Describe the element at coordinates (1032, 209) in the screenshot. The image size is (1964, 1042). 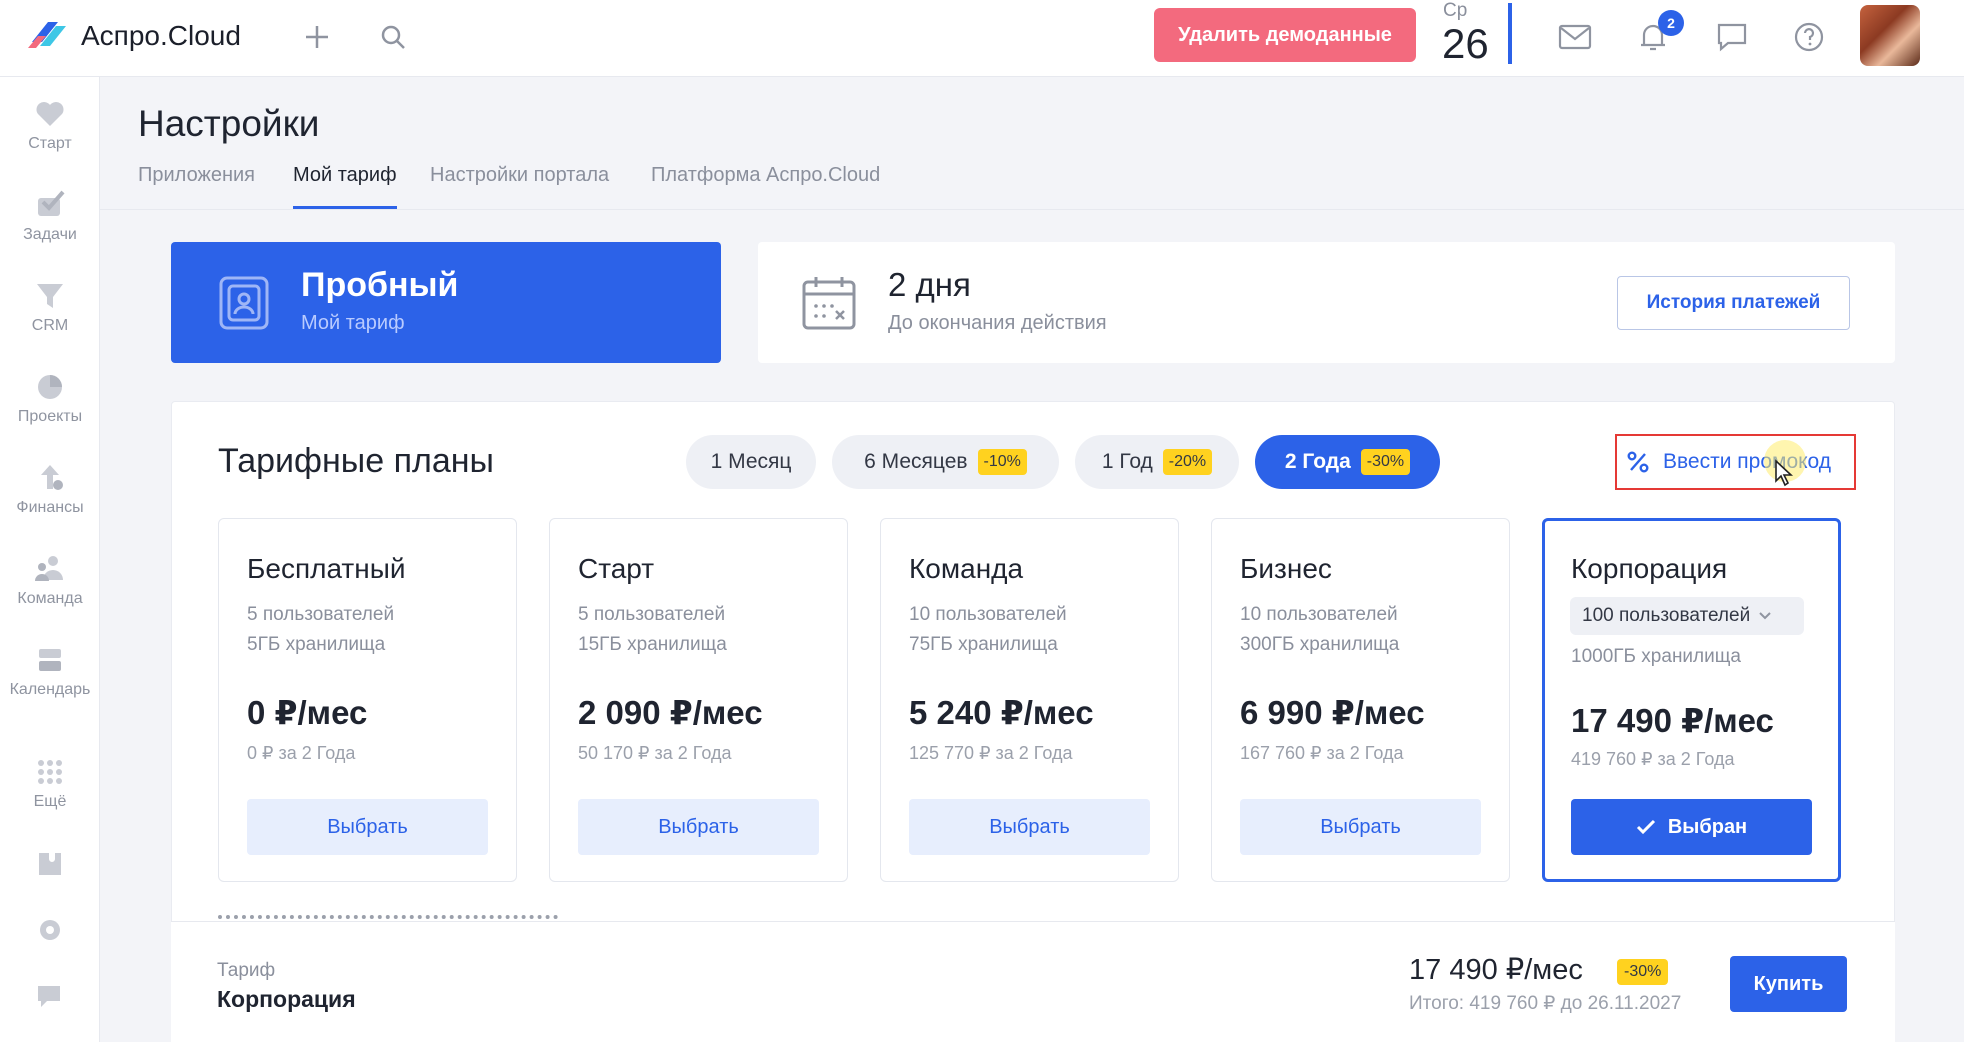
I see `divider` at that location.